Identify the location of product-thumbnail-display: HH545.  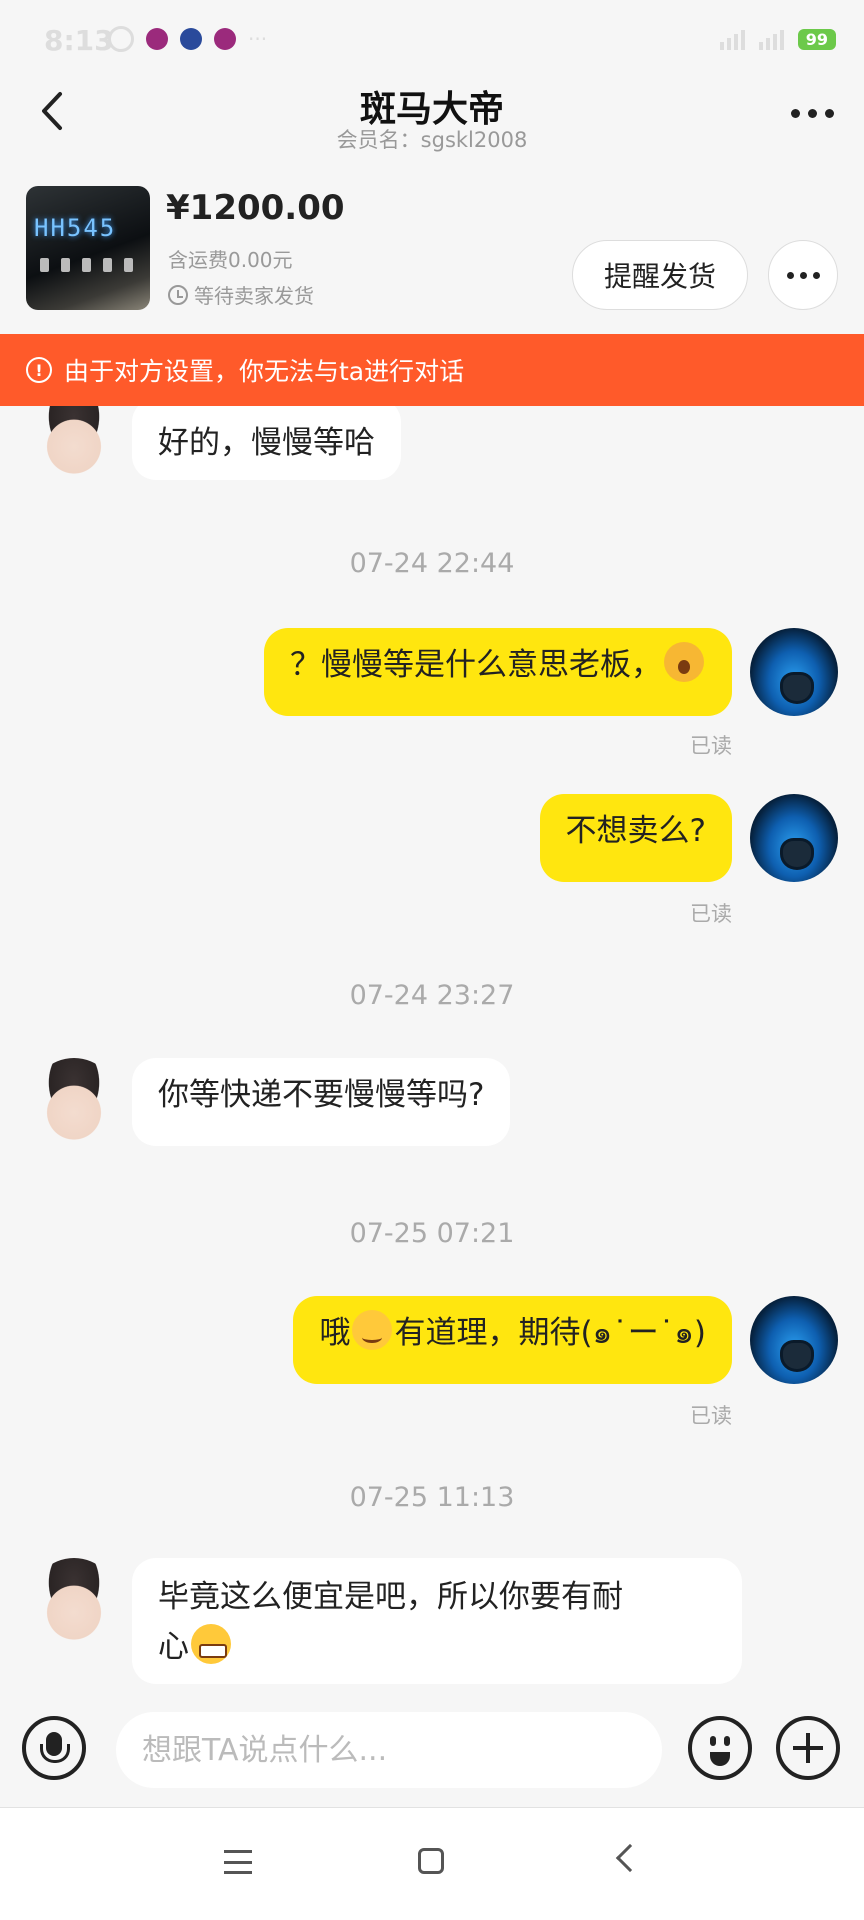
(75, 228).